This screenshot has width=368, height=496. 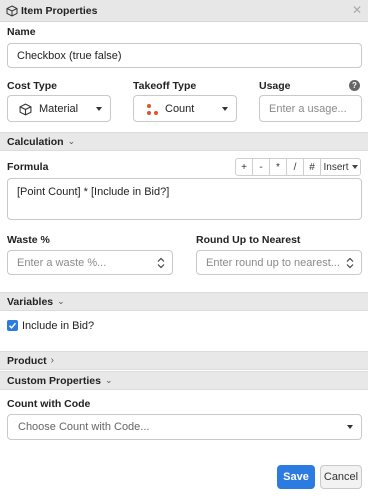 I want to click on cost-type-label: Cost Type, so click(x=32, y=86).